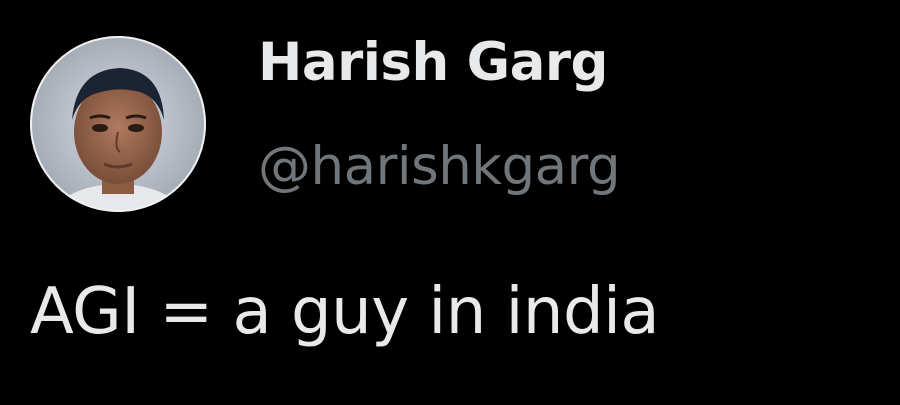 This screenshot has width=900, height=405. I want to click on display-name: Harish Garg, so click(433, 63).